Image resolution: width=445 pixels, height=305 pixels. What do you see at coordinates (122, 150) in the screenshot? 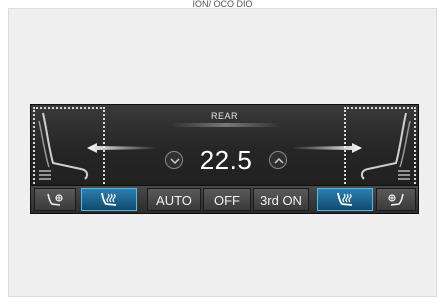
I see `airflow-arrow-left-icon` at bounding box center [122, 150].